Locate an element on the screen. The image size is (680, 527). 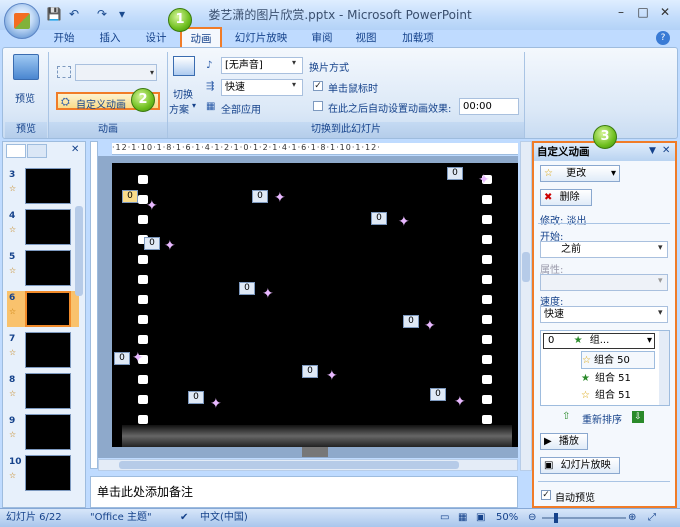
tab-view: 视图 is located at coordinates (366, 38).